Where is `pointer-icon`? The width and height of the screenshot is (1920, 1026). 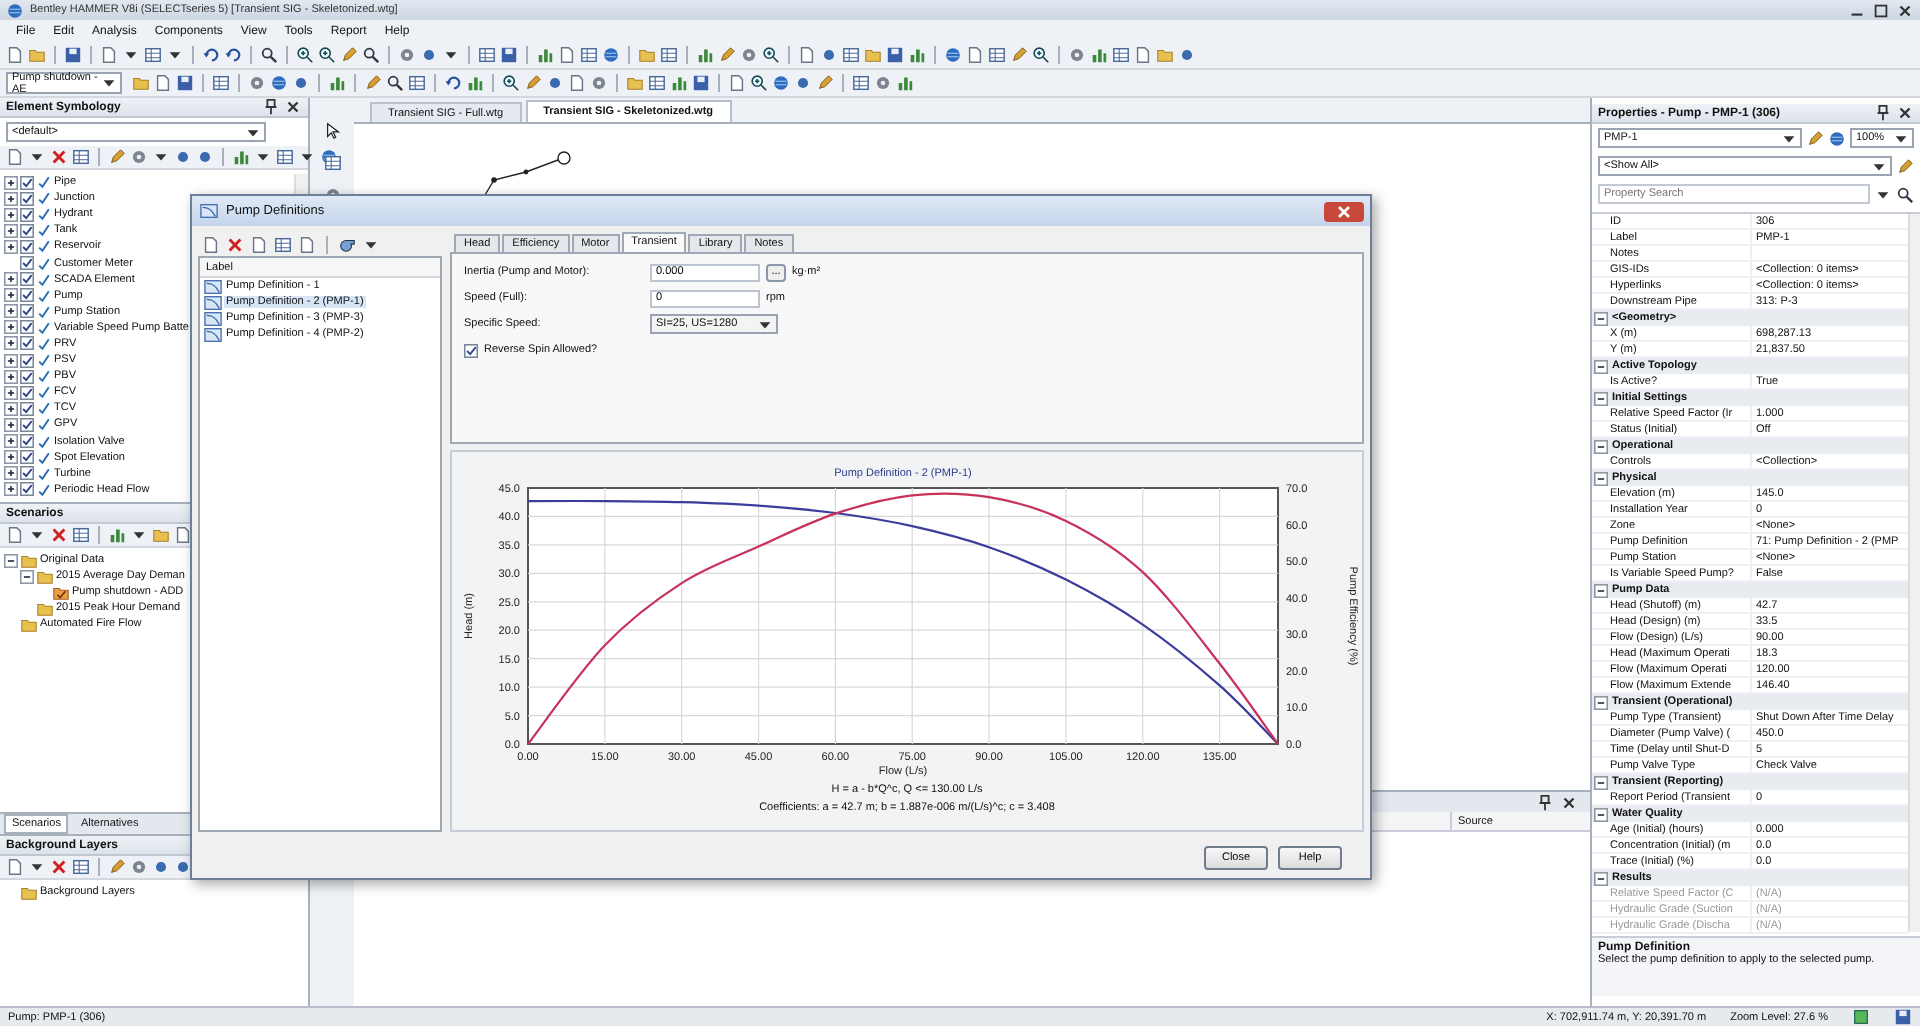
pointer-icon is located at coordinates (332, 131).